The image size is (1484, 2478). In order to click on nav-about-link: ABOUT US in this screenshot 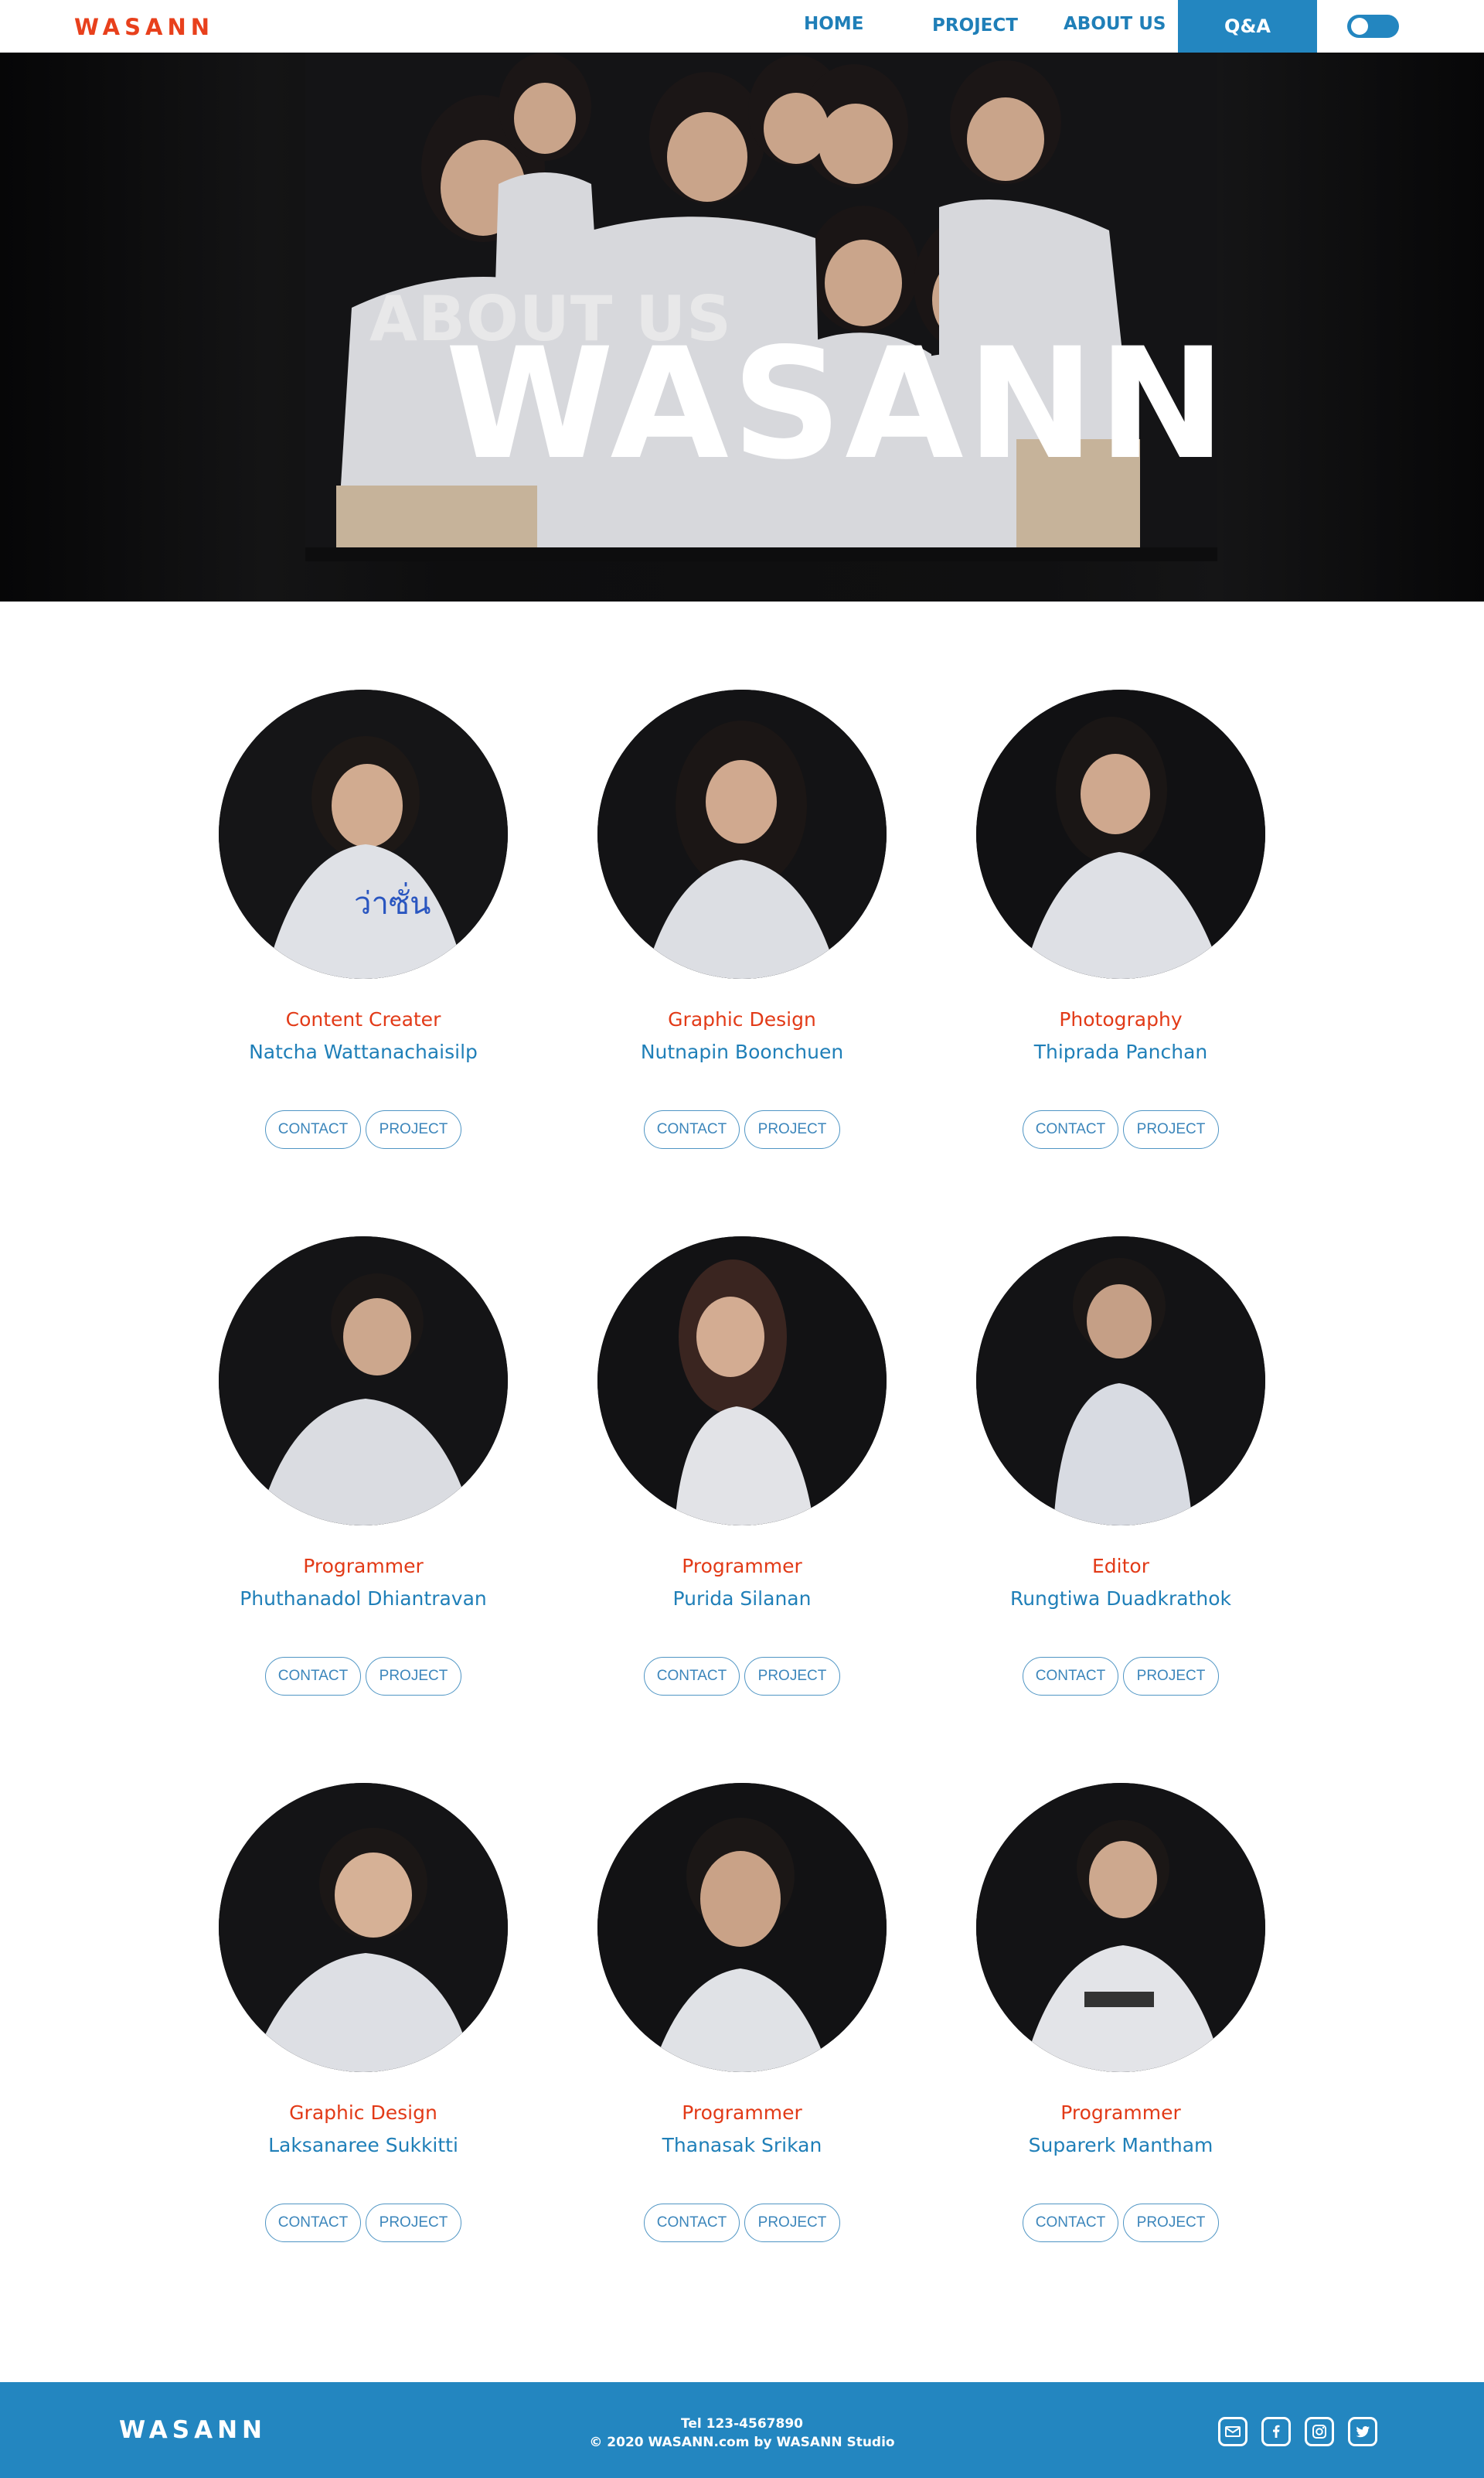, I will do `click(1115, 24)`.